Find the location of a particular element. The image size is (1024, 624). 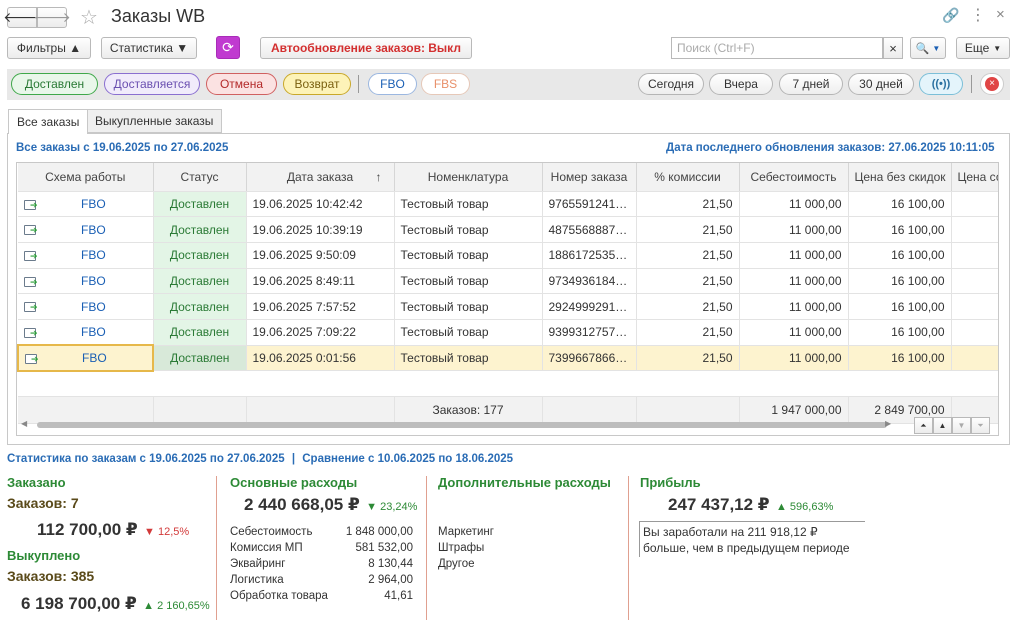

bought-count: Заказов: 385 is located at coordinates (51, 576).